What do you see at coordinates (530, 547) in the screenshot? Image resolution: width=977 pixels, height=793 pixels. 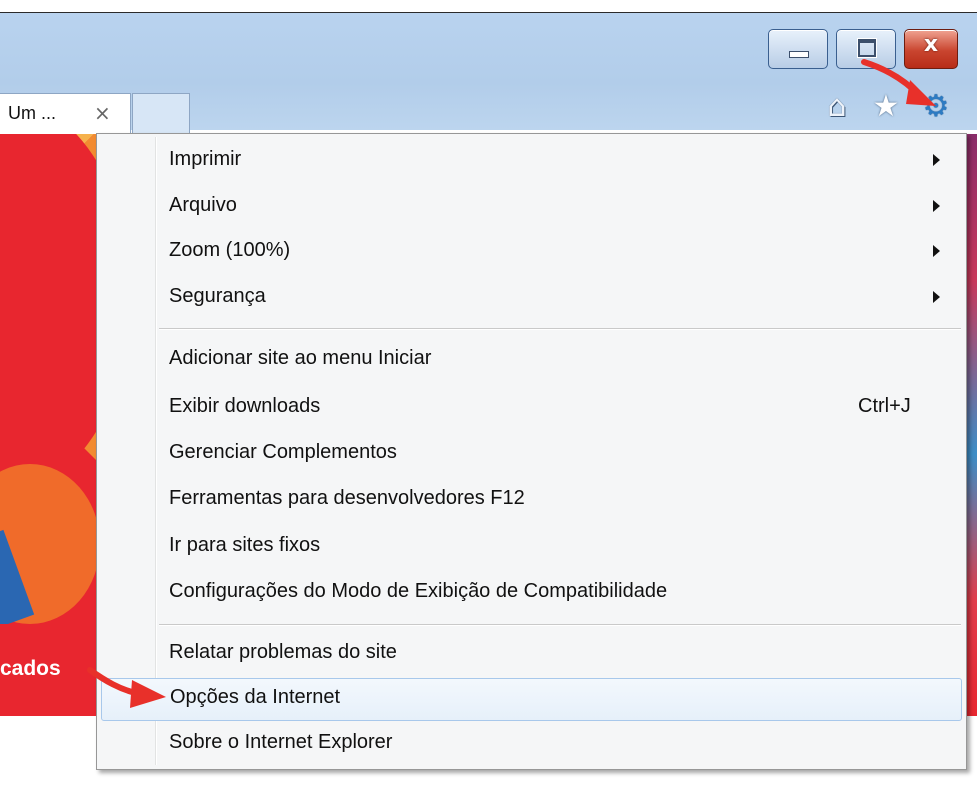 I see `menu-item-sites-fixos: Ir para sites fixos` at bounding box center [530, 547].